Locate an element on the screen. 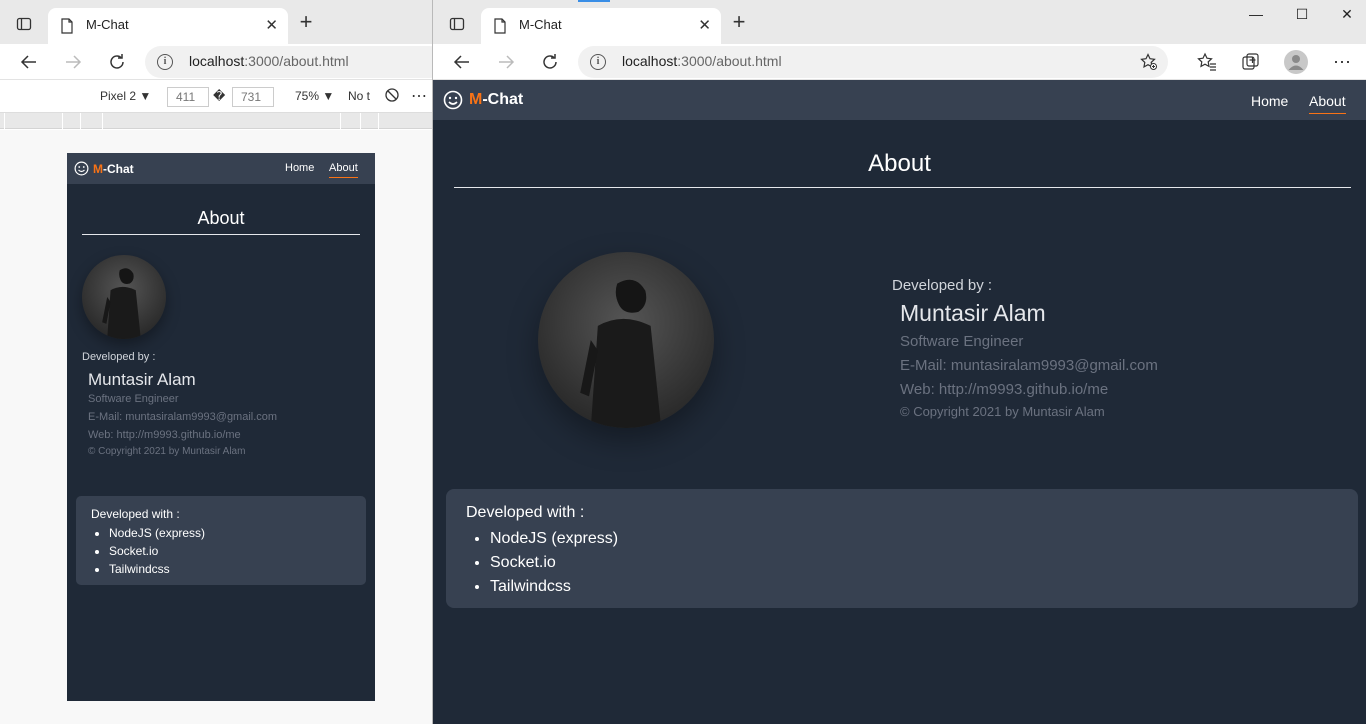 The width and height of the screenshot is (1366, 724). tab-strip: M-Chat ✕ + is located at coordinates (216, 22).